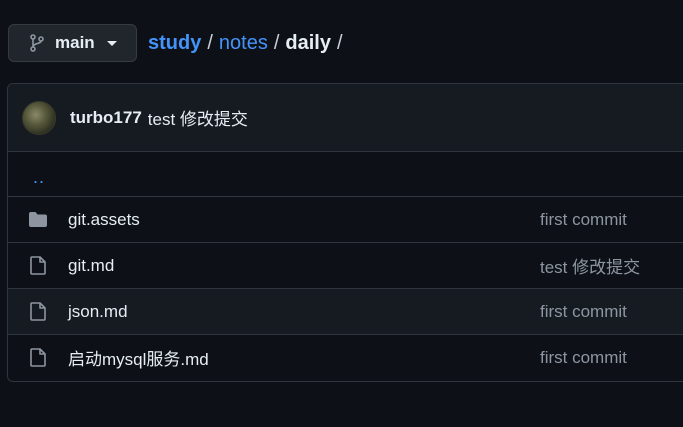  I want to click on file-row: git.md test 修改提交, so click(345, 265).